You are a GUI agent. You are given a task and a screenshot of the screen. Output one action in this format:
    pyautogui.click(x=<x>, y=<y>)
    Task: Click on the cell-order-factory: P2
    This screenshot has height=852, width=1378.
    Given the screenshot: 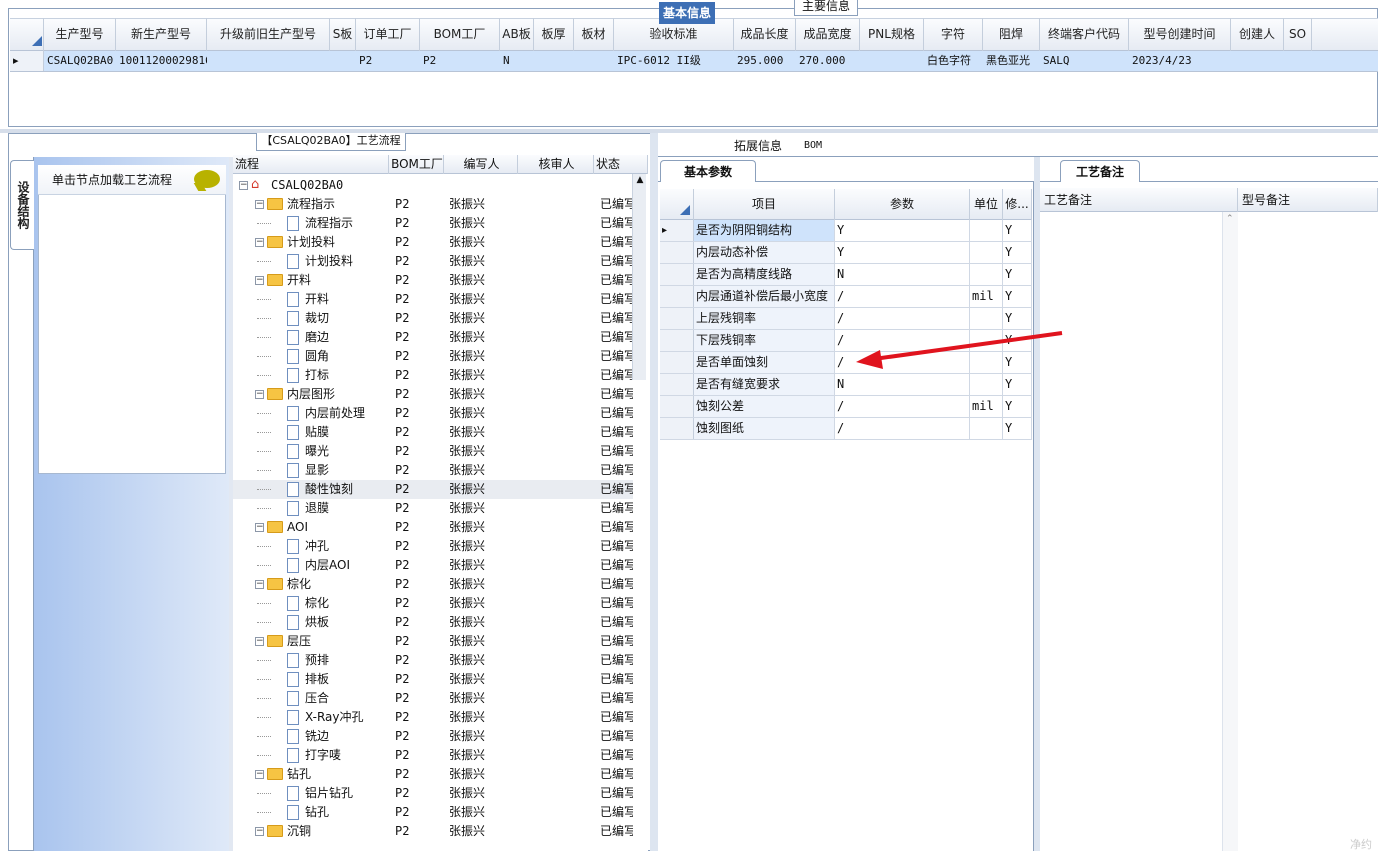 What is the action you would take?
    pyautogui.click(x=388, y=61)
    